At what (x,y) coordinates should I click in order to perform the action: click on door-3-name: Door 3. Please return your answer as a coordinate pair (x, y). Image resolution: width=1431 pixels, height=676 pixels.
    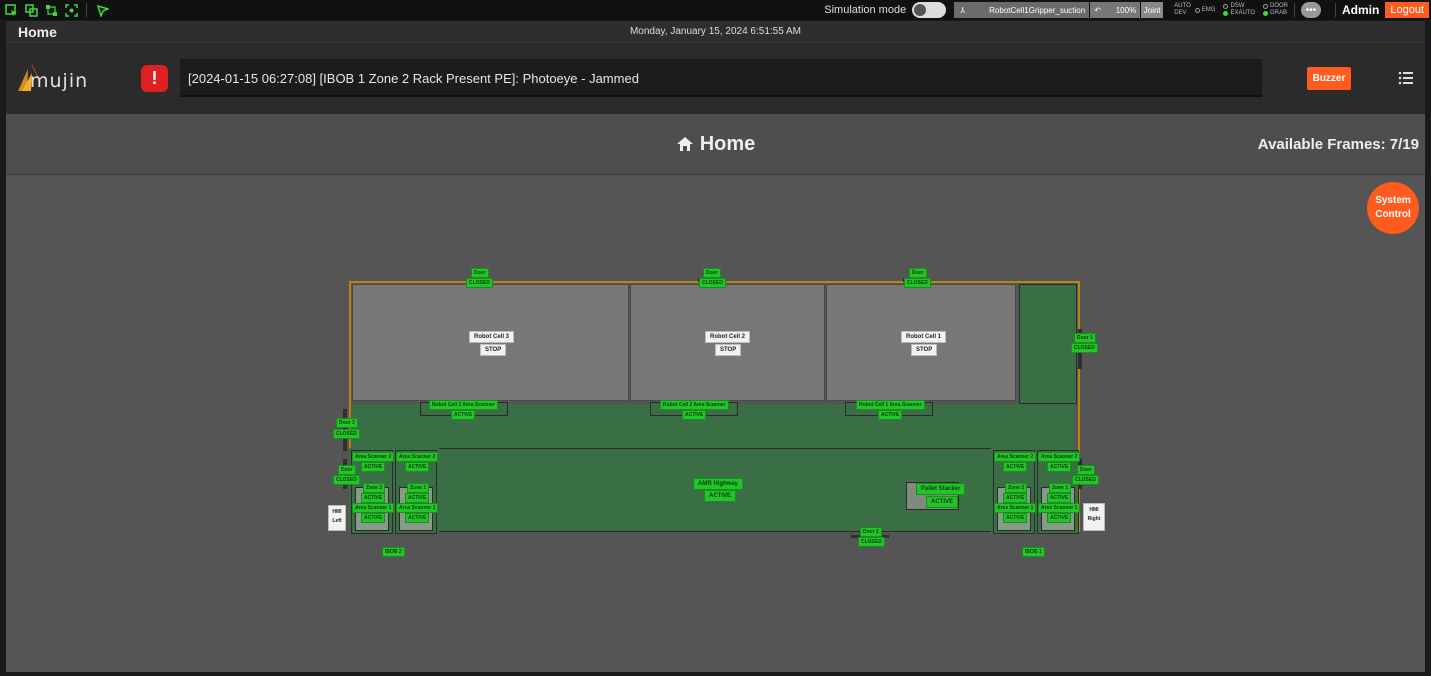
    Looking at the image, I should click on (347, 423).